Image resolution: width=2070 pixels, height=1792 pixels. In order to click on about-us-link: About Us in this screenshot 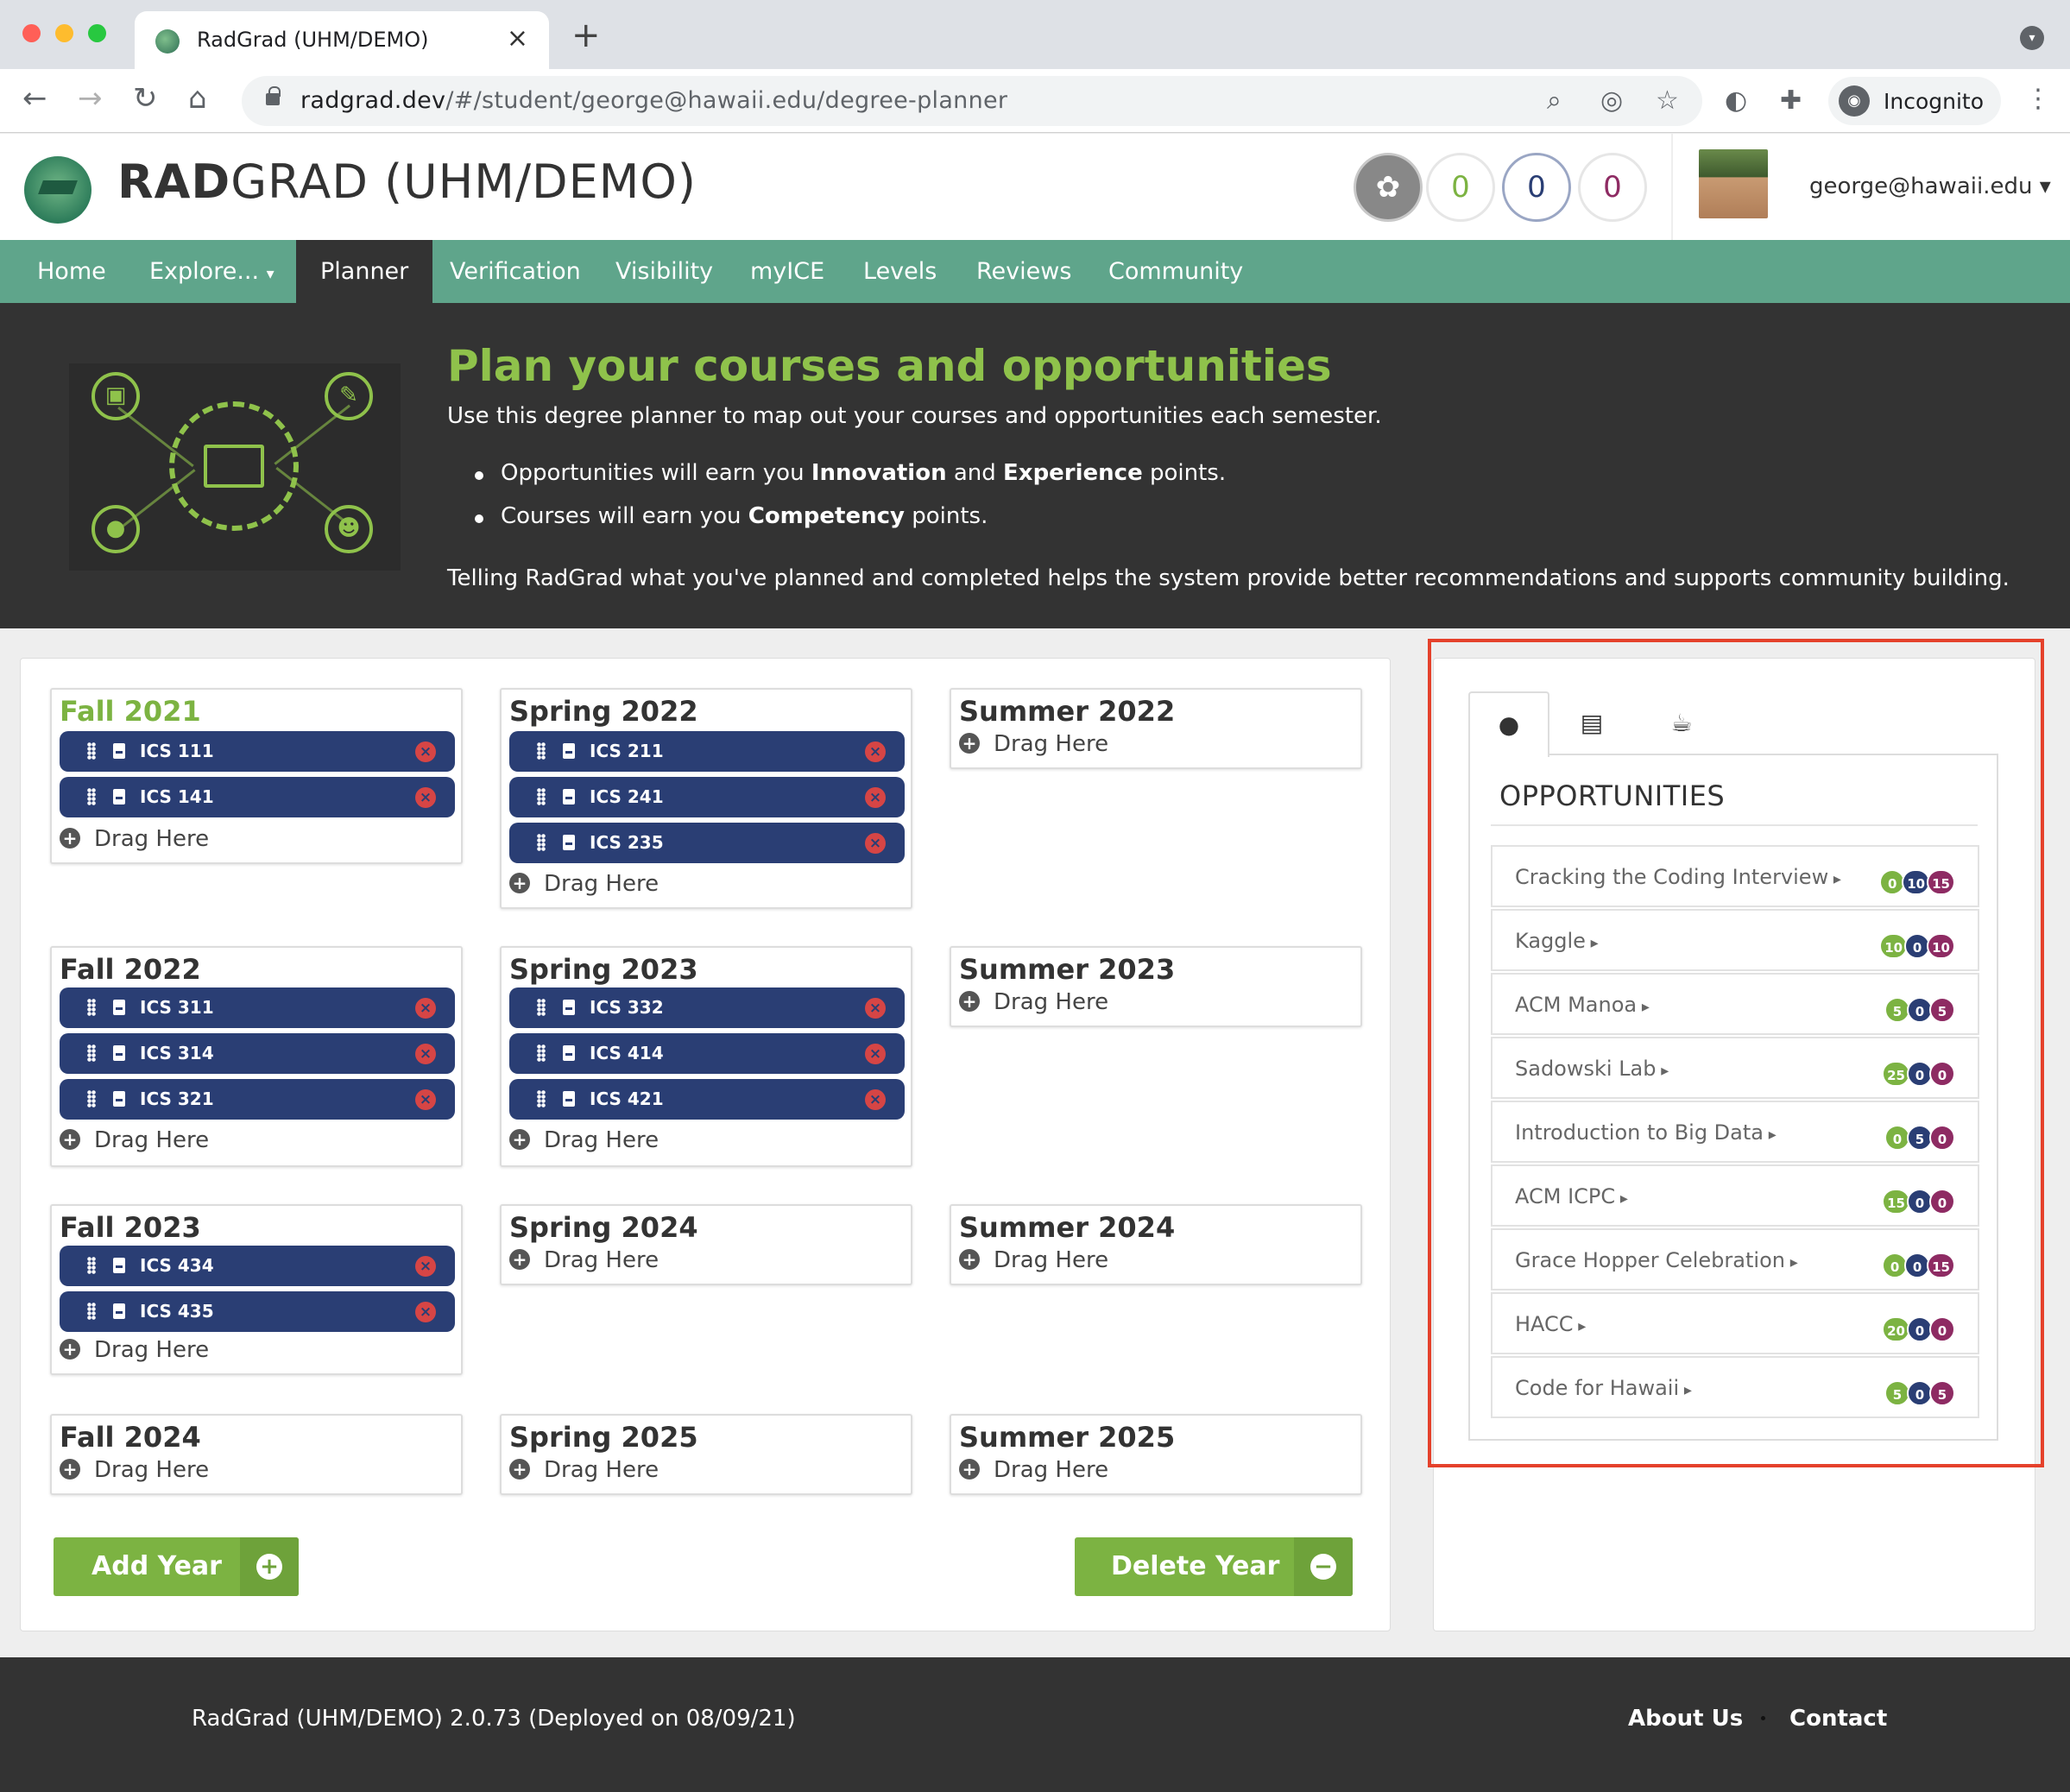, I will do `click(1685, 1719)`.